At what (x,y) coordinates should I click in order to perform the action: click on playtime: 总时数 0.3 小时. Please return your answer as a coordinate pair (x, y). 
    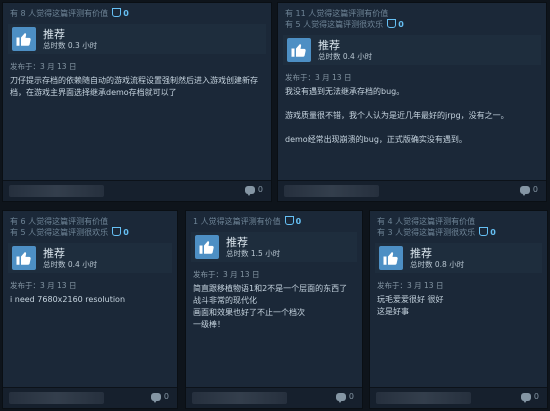
    Looking at the image, I should click on (70, 45).